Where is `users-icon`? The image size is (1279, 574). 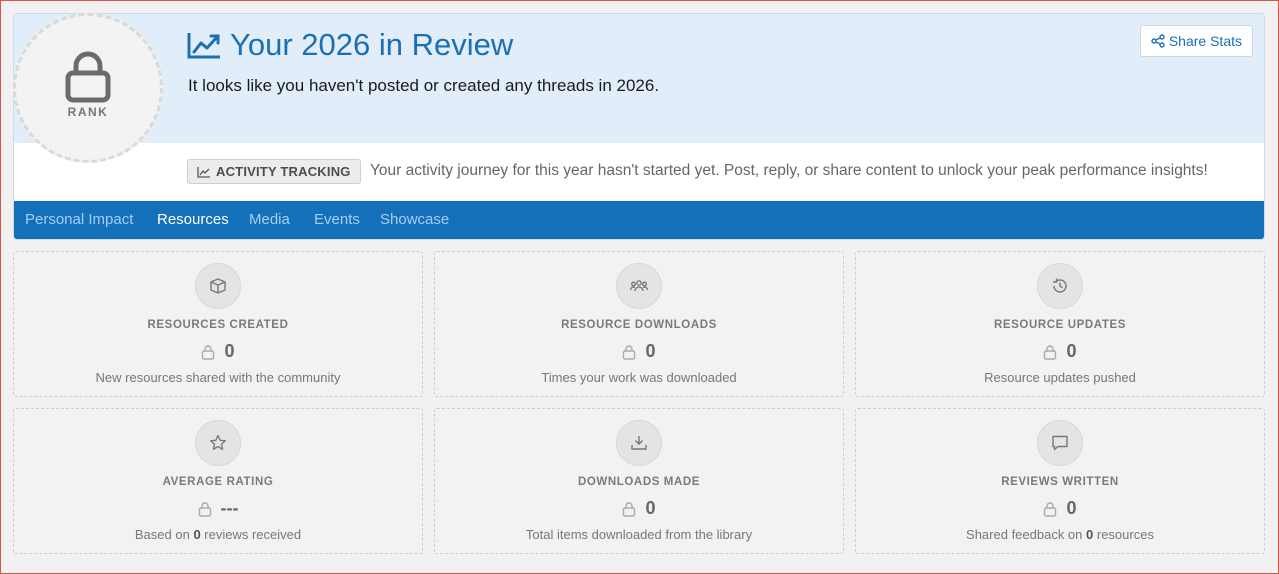 users-icon is located at coordinates (639, 286).